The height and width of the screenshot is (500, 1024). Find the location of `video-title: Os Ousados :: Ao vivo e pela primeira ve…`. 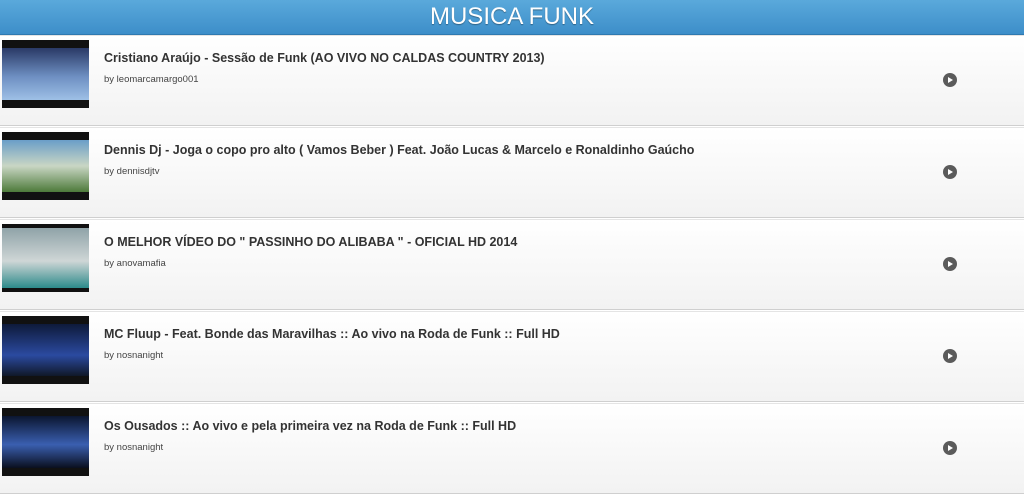

video-title: Os Ousados :: Ao vivo e pela primeira ve… is located at coordinates (310, 426).